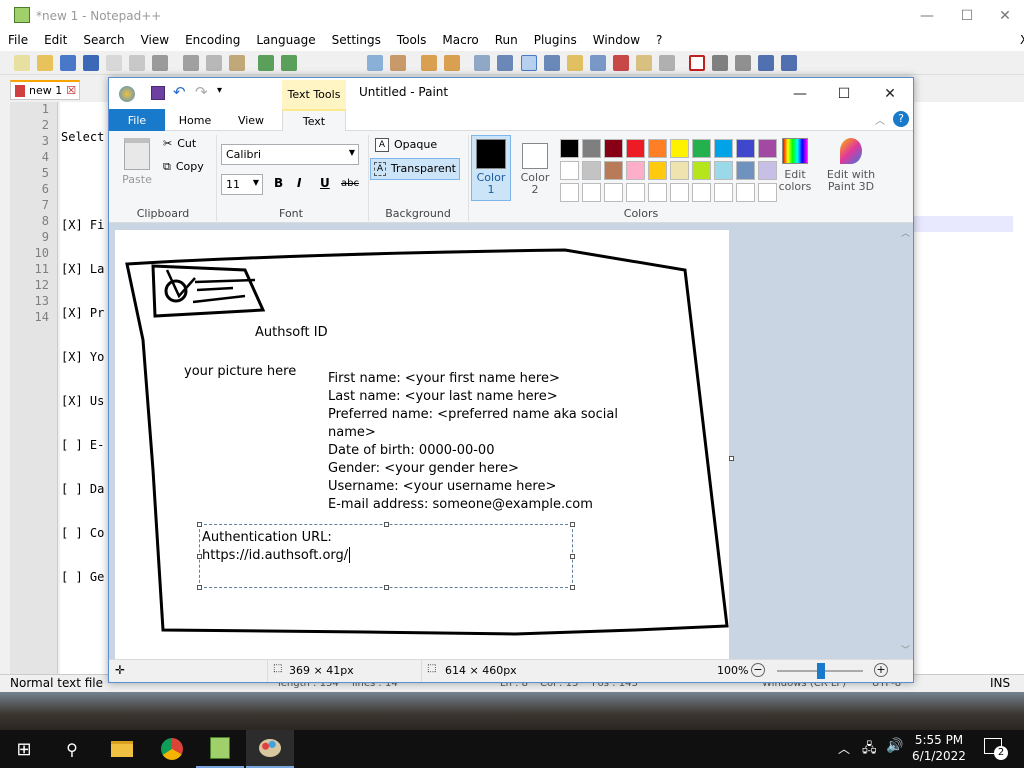 The image size is (1024, 768). What do you see at coordinates (720, 63) in the screenshot?
I see `stop-macro-icon` at bounding box center [720, 63].